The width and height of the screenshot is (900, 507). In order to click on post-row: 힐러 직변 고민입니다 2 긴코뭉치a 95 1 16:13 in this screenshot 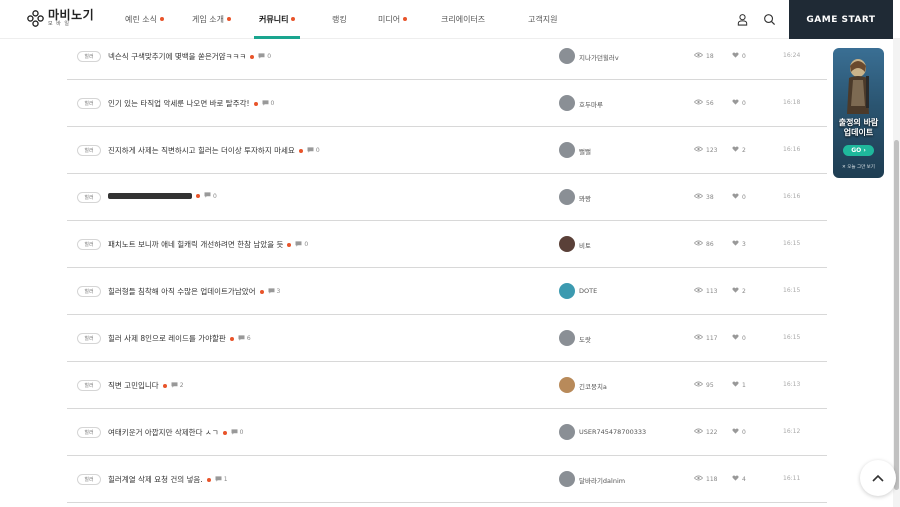, I will do `click(447, 385)`.